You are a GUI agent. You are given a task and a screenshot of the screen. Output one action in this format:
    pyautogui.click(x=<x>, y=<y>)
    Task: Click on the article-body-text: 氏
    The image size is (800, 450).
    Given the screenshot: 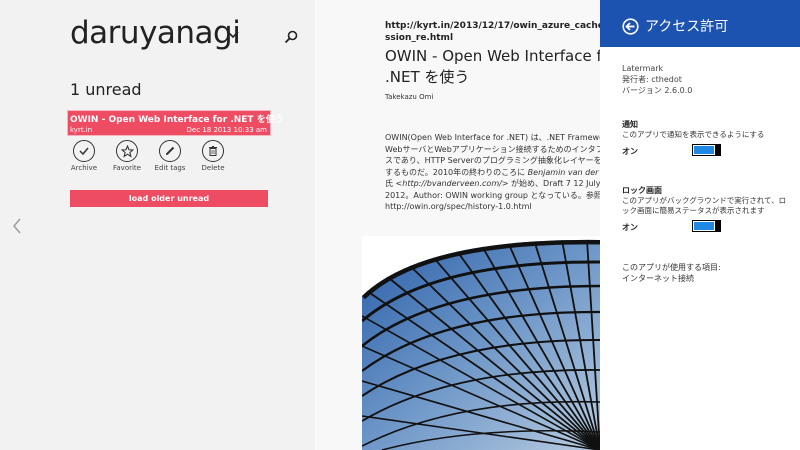 What is the action you would take?
    pyautogui.click(x=390, y=183)
    